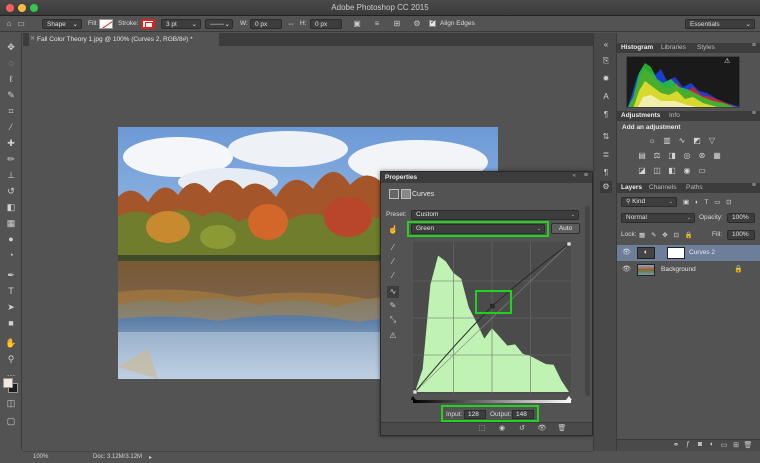 The height and width of the screenshot is (463, 760). I want to click on properties-scrollbar, so click(587, 301).